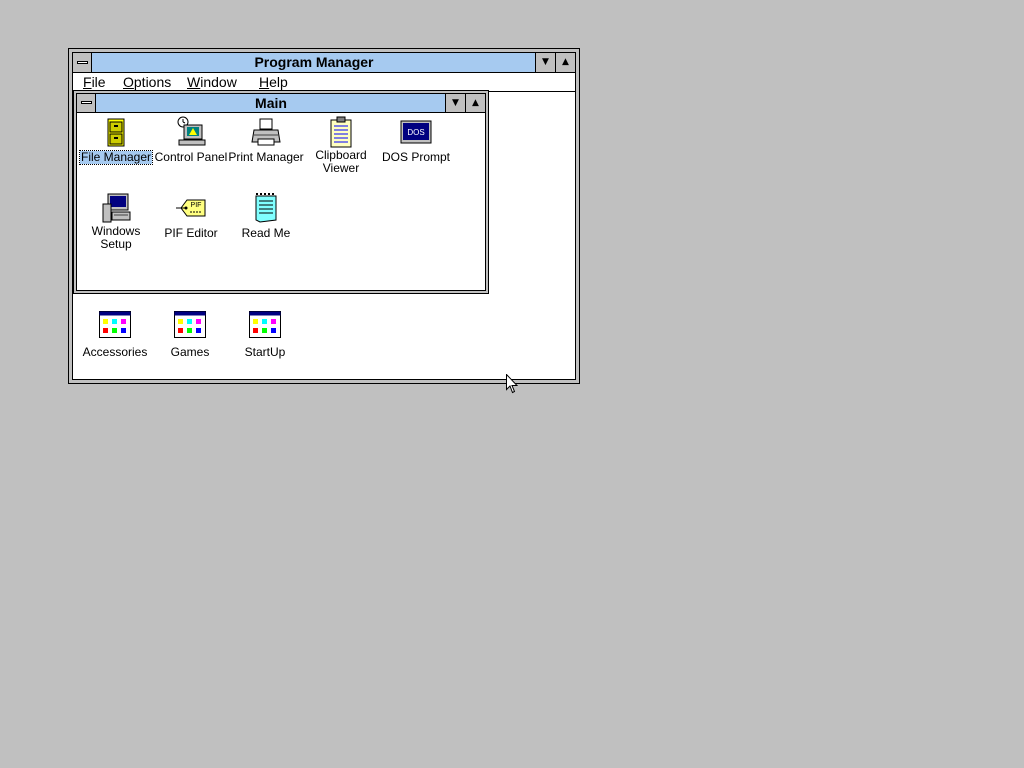 The image size is (1024, 768). Describe the element at coordinates (415, 157) in the screenshot. I see `program-label: DOS Prompt` at that location.